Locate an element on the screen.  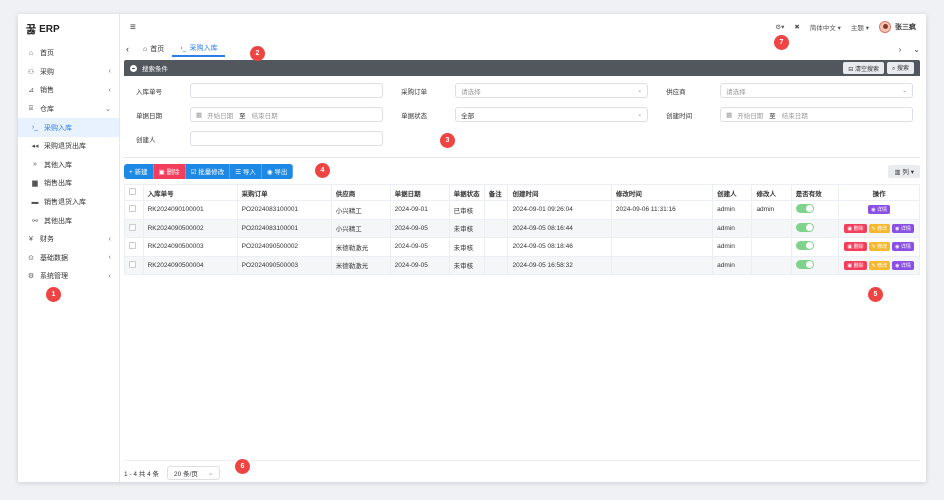
sidebar-item: ⚙ 系统管理 ‹ is located at coordinates (68, 276).